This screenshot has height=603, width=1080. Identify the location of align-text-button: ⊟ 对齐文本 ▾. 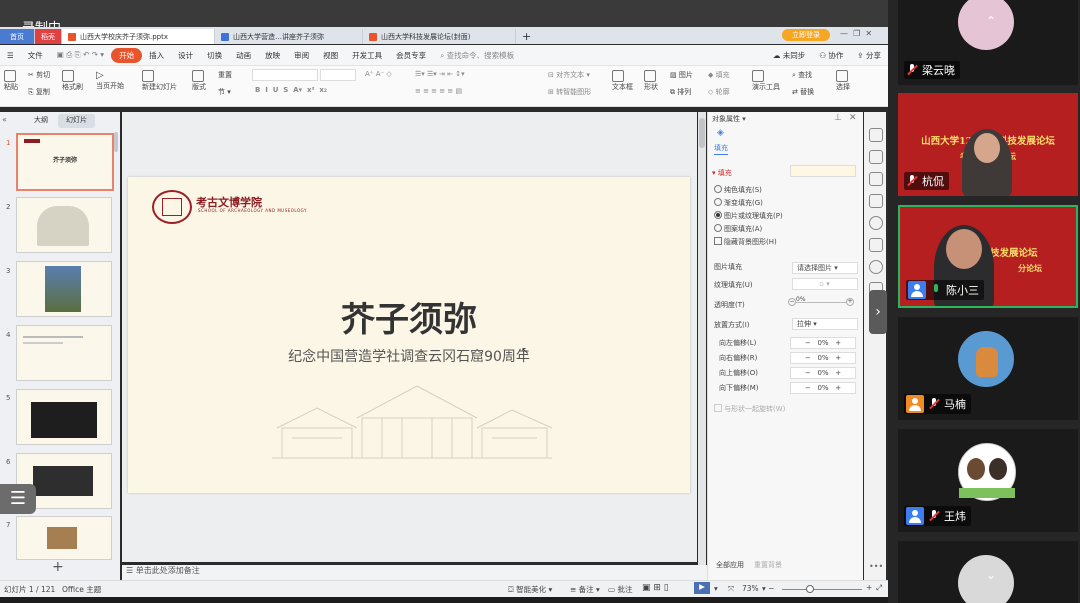
(569, 75).